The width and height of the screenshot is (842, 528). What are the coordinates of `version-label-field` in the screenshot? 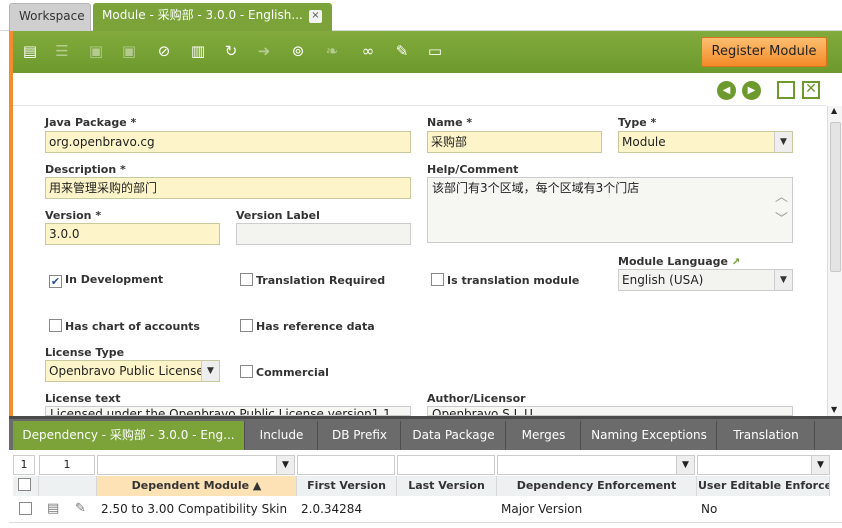 It's located at (323, 234).